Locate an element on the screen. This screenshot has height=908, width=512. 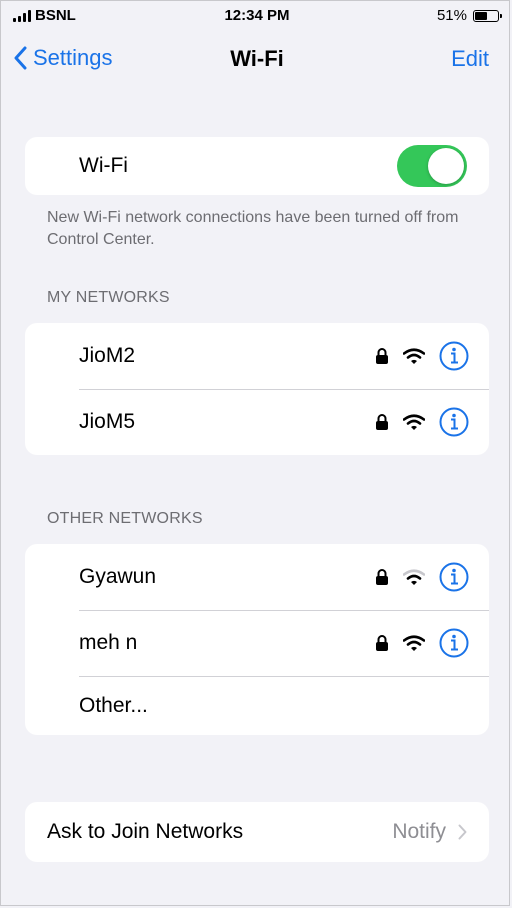
ask-to-join-row: Ask to Join Networks Notify is located at coordinates (257, 832).